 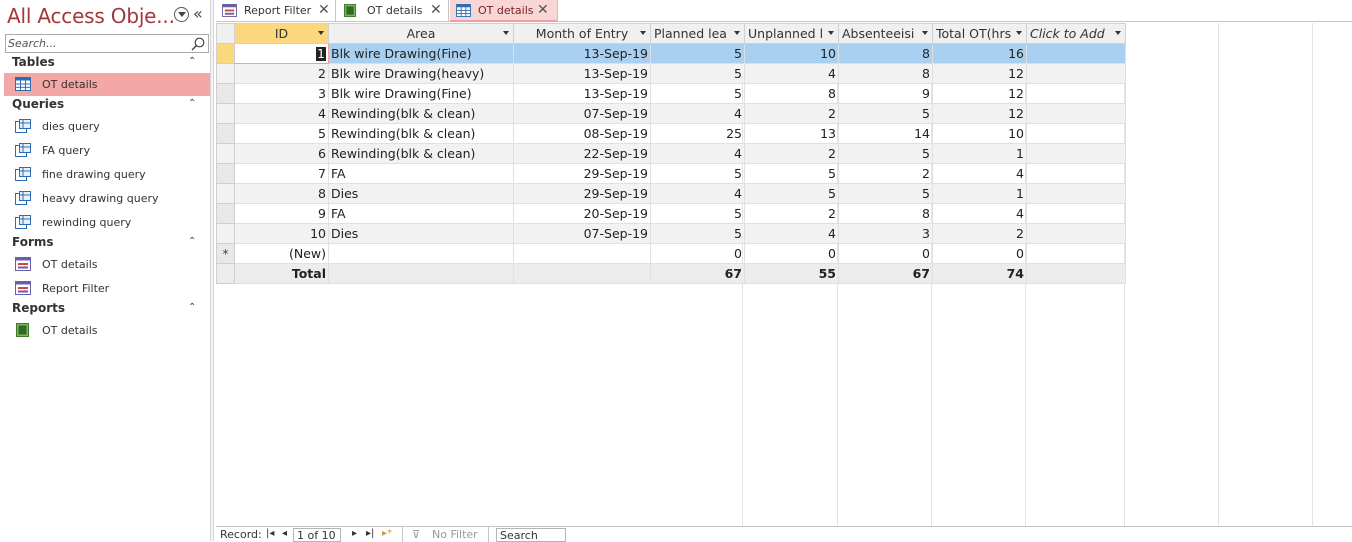 I want to click on column-header-total-ot: Total OT(hrs, so click(x=979, y=33).